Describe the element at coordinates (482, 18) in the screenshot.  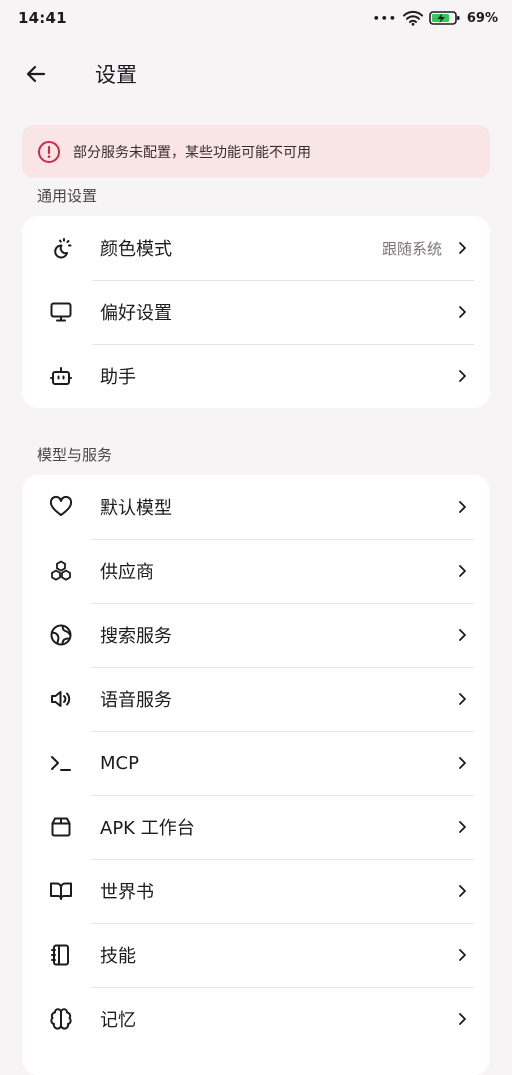
I see `battery-percent: 69%` at that location.